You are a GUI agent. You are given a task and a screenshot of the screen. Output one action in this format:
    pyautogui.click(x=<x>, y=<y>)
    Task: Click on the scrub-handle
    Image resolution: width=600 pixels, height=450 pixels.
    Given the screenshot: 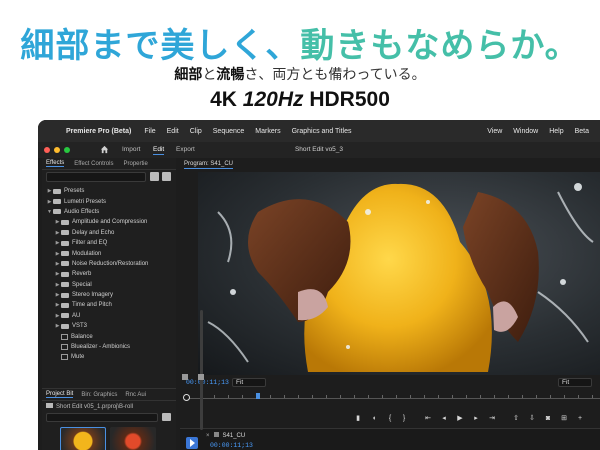 What is the action you would take?
    pyautogui.click(x=186, y=397)
    